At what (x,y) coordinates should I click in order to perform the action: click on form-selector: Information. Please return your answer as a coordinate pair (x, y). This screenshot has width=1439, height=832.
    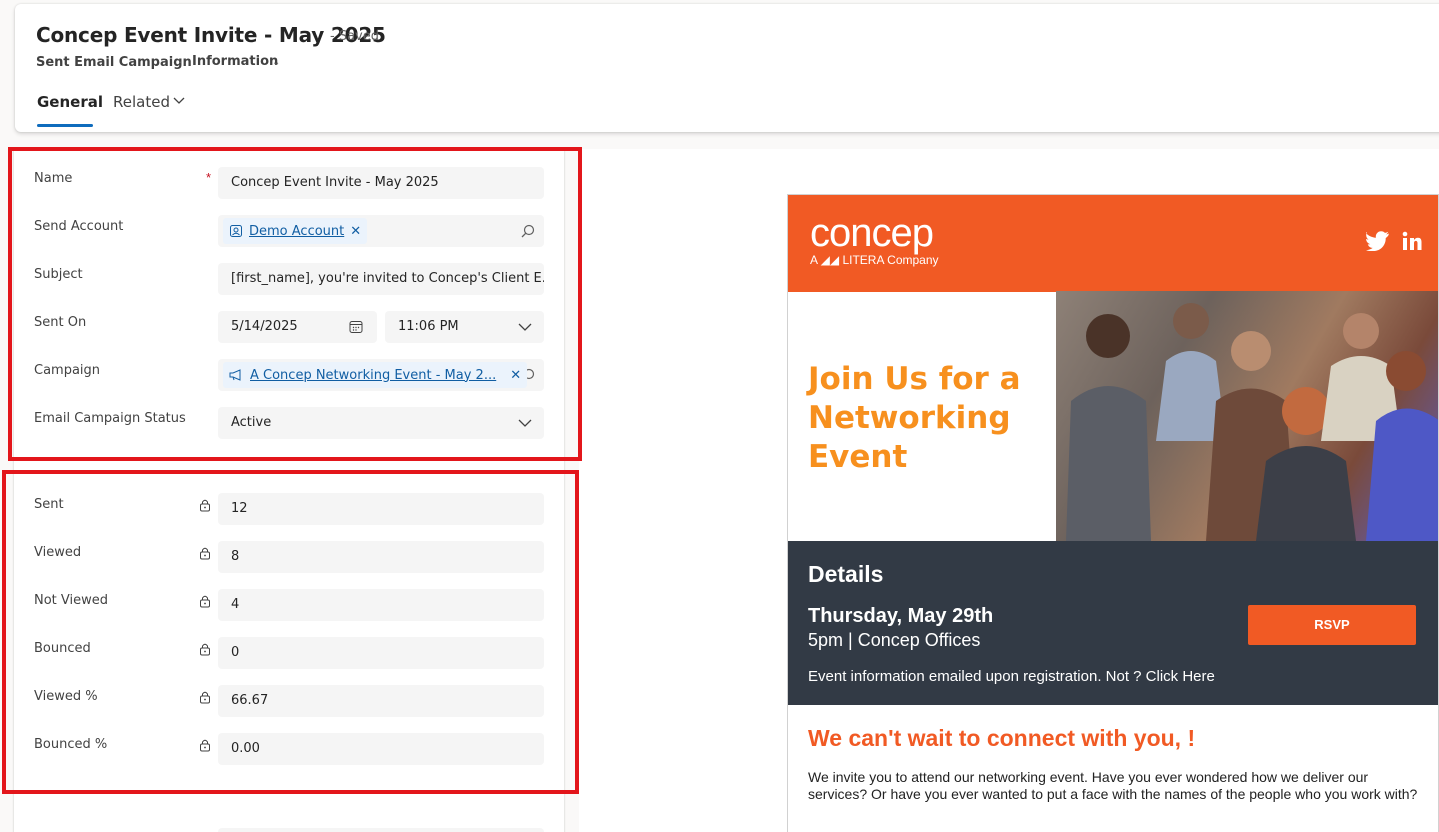
    Looking at the image, I should click on (235, 61).